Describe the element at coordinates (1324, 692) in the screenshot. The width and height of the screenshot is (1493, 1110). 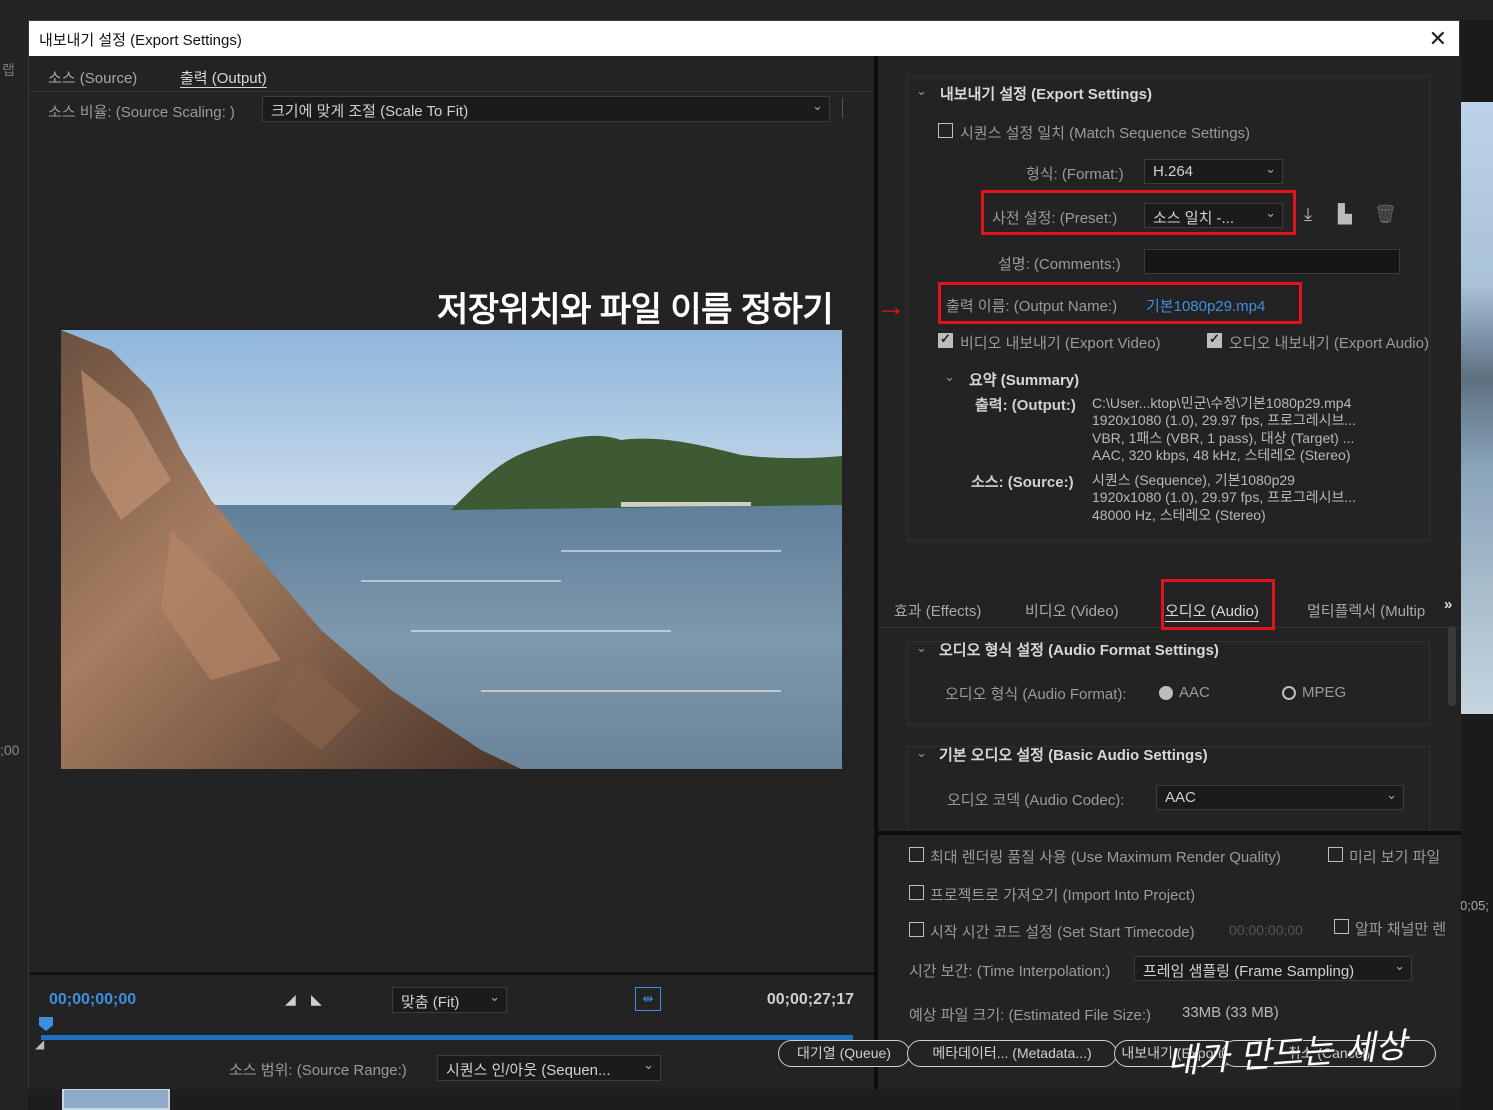
I see `audio-format-mpeg-label: MPEG` at that location.